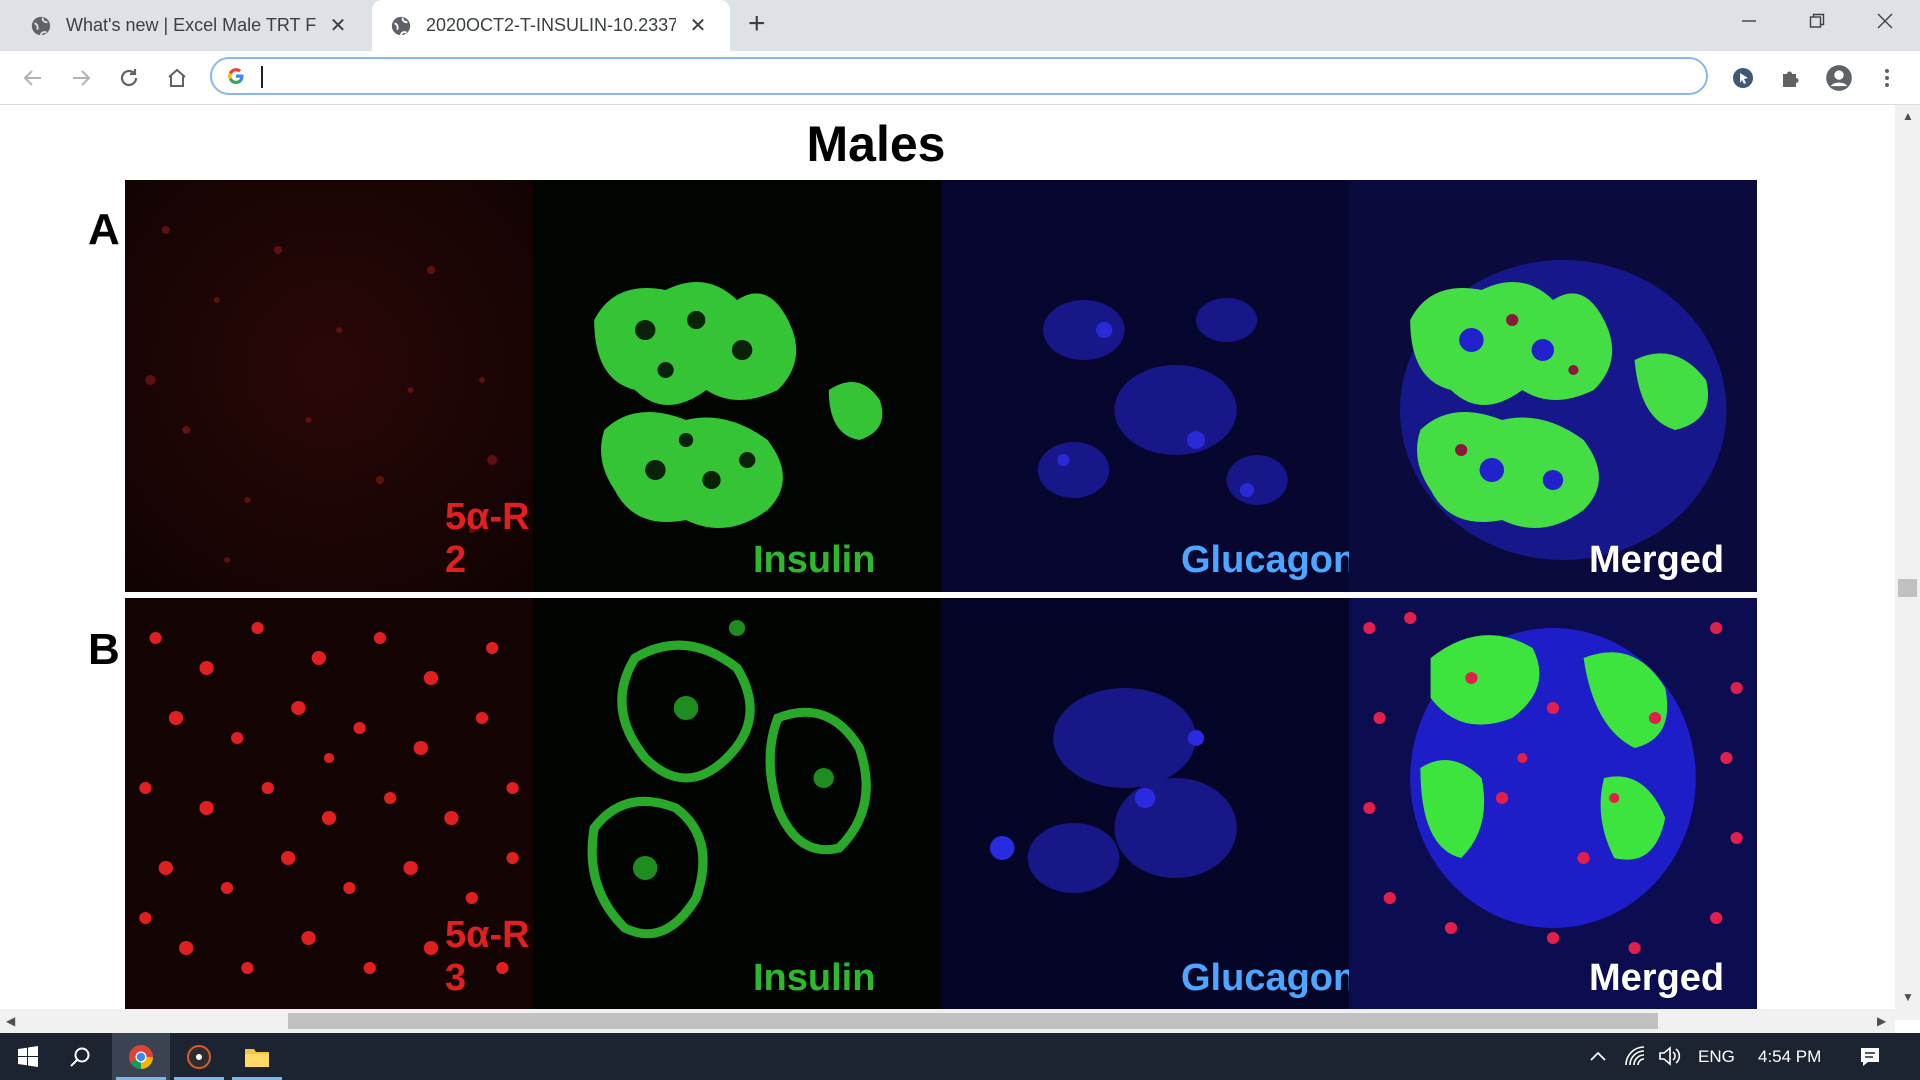  I want to click on taskbar-file-explorer, so click(257, 1056).